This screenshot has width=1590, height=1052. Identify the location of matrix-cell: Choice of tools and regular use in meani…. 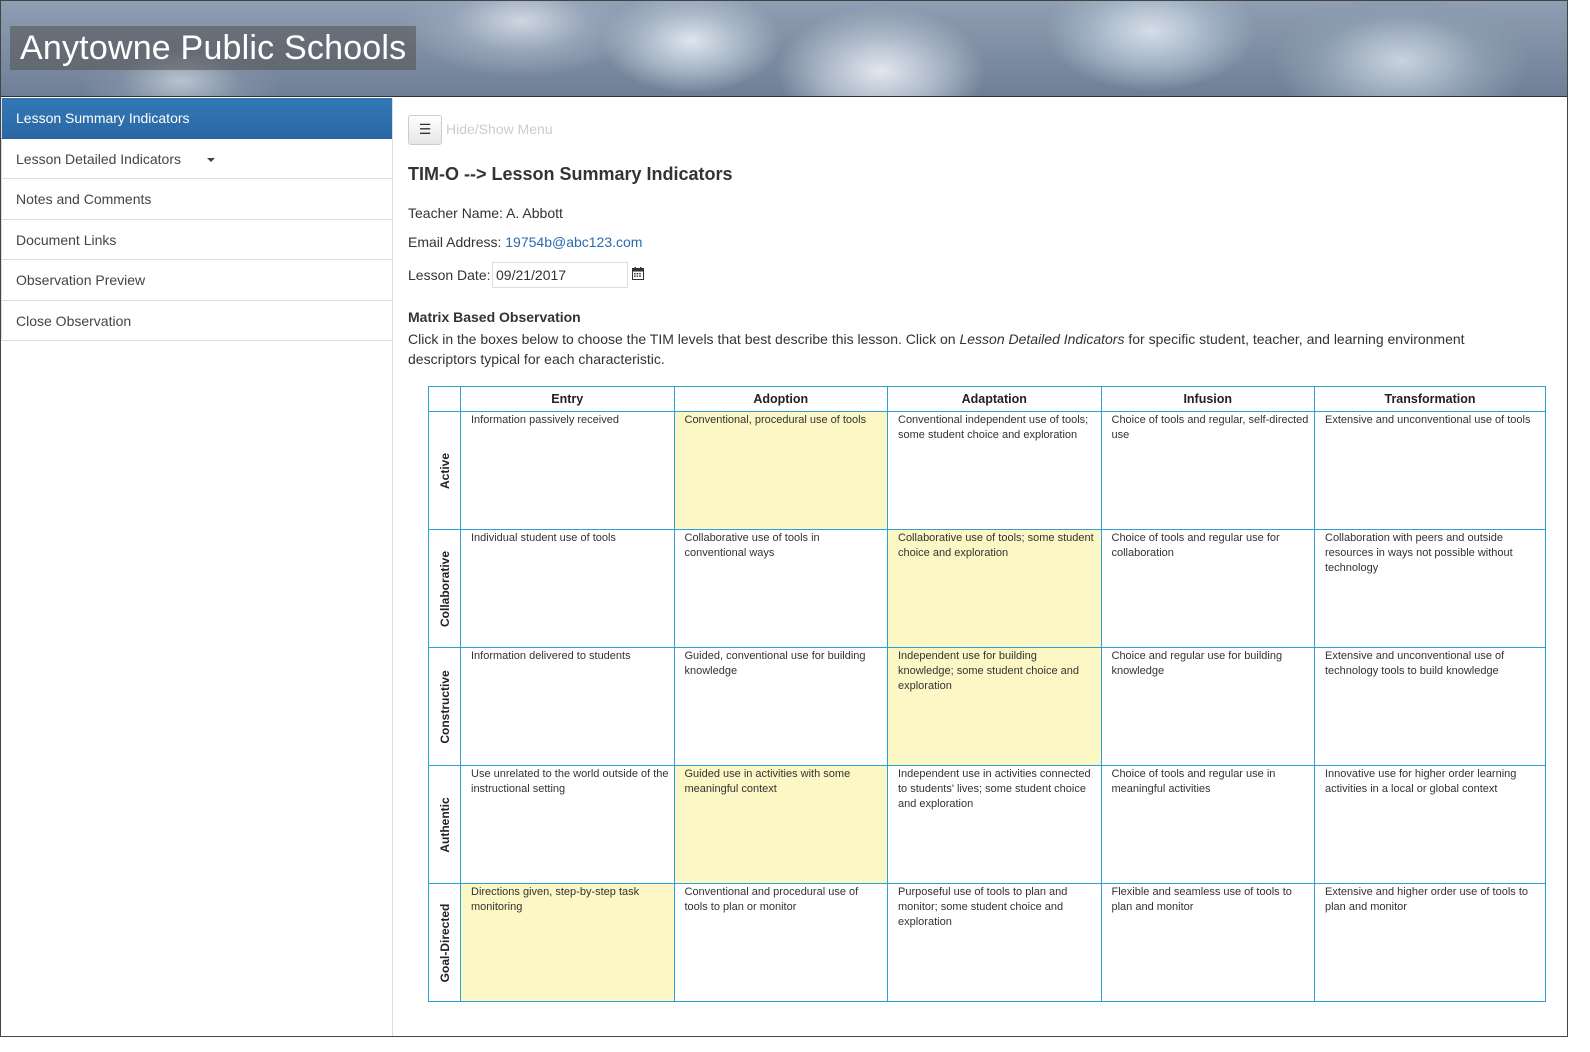
(1207, 824).